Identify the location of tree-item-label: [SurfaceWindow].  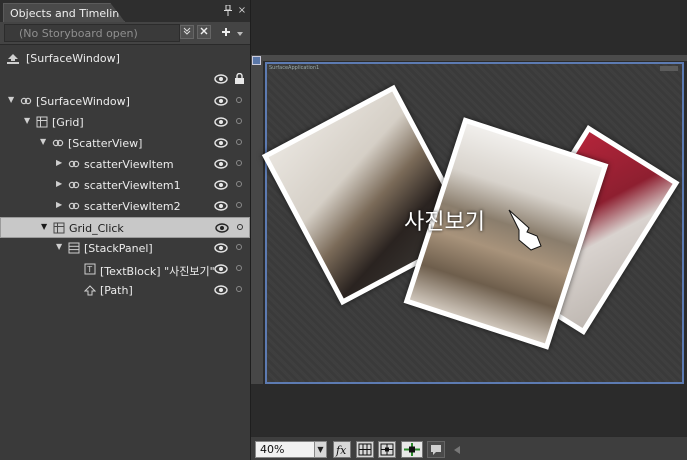
(83, 101).